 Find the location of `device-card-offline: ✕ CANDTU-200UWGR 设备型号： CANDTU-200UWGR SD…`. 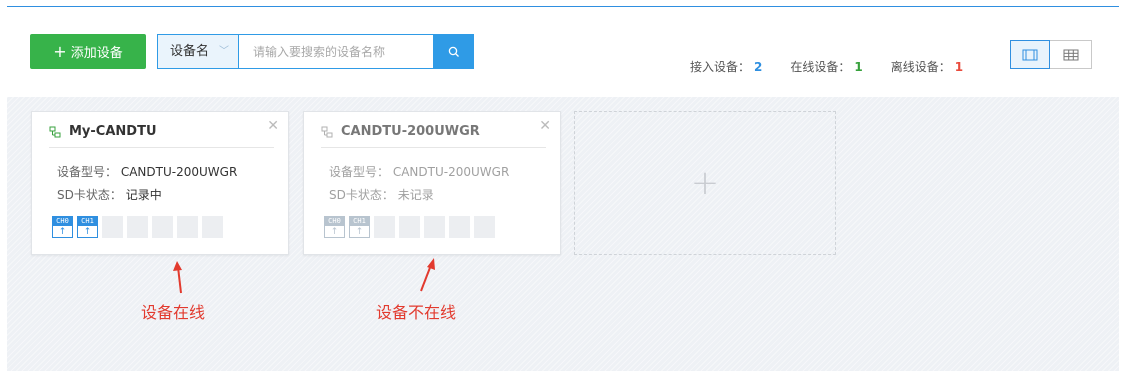

device-card-offline: ✕ CANDTU-200UWGR 设备型号： CANDTU-200UWGR SD… is located at coordinates (432, 183).